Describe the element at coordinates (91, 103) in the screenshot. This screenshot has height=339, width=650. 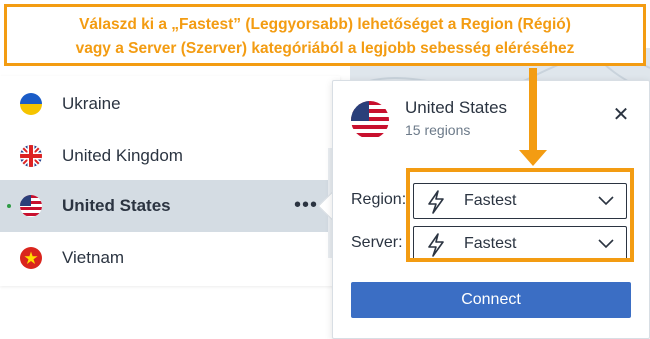
I see `country-name: Ukraine` at that location.